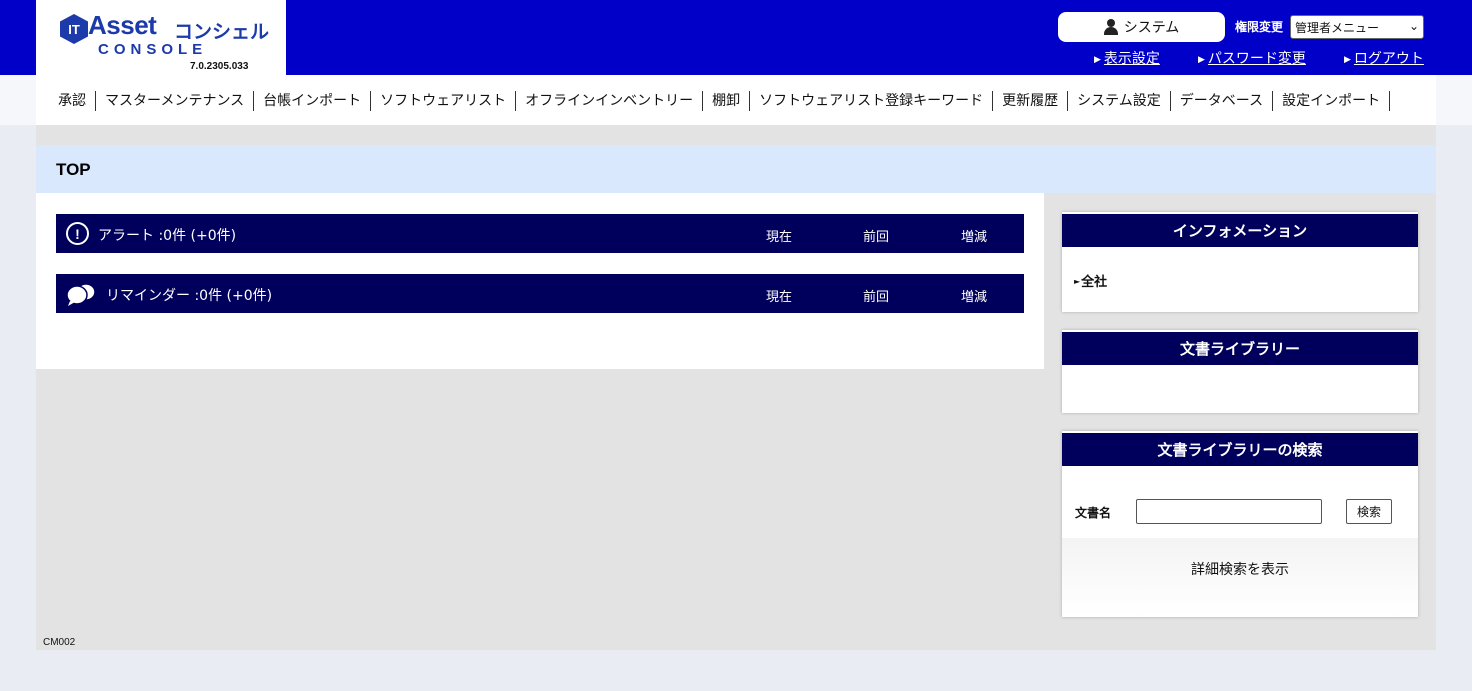 The height and width of the screenshot is (691, 1472). Describe the element at coordinates (122, 25) in the screenshot. I see `logo-asset-text: Asset` at that location.